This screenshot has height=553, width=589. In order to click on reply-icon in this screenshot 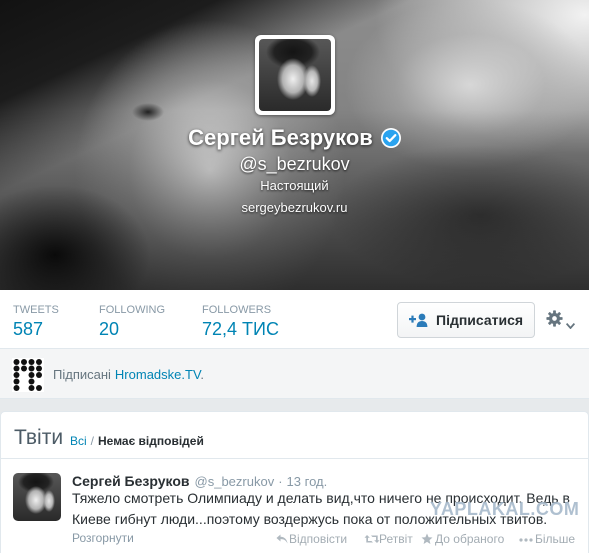, I will do `click(282, 539)`.